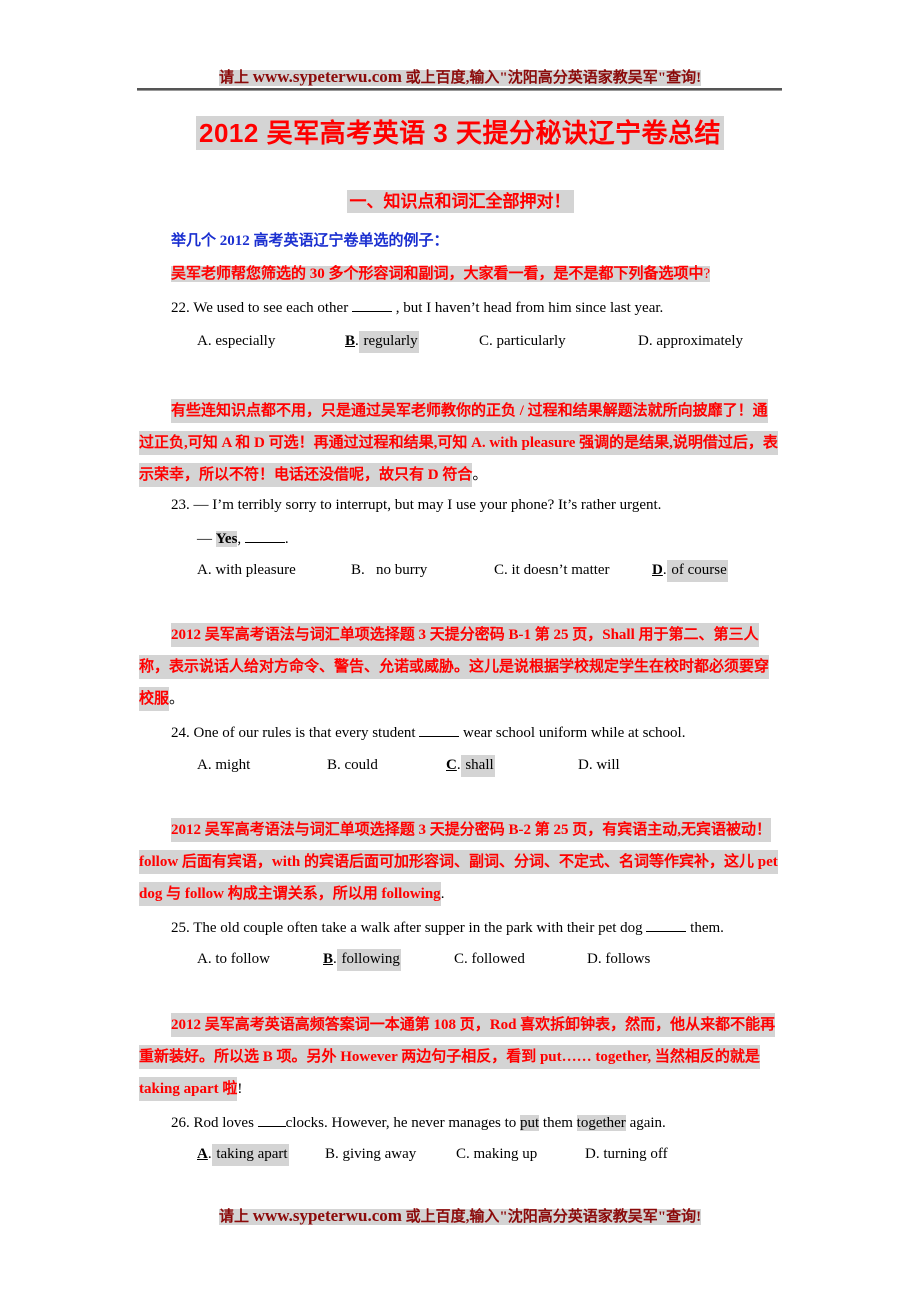 This screenshot has width=920, height=1302. Describe the element at coordinates (460, 131) in the screenshot. I see `document-title: 2012 吴军高考英语 3 天提分秘诀辽宁卷总结` at that location.